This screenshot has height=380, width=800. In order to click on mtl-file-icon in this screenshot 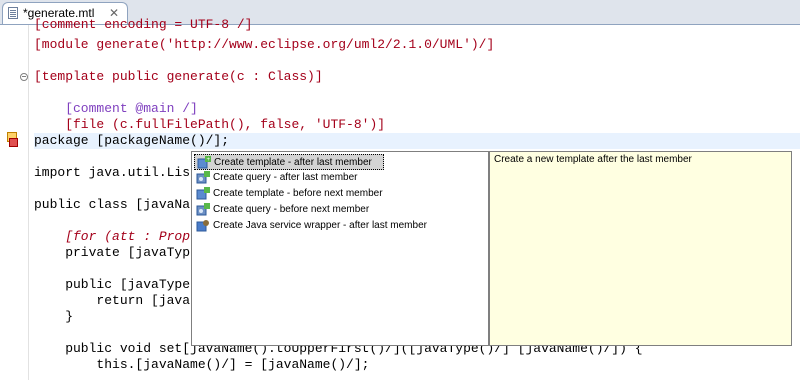, I will do `click(13, 13)`.